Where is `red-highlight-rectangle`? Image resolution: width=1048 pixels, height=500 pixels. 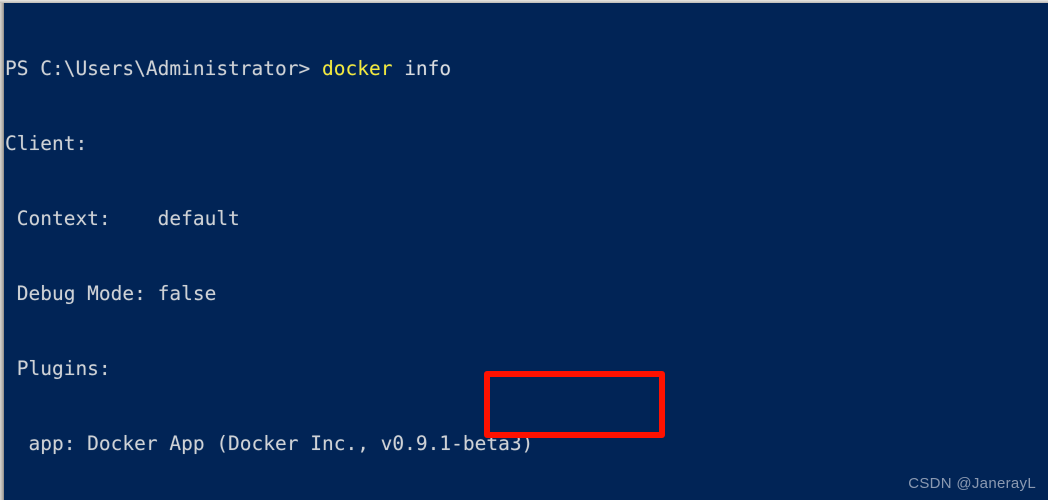 red-highlight-rectangle is located at coordinates (574, 404).